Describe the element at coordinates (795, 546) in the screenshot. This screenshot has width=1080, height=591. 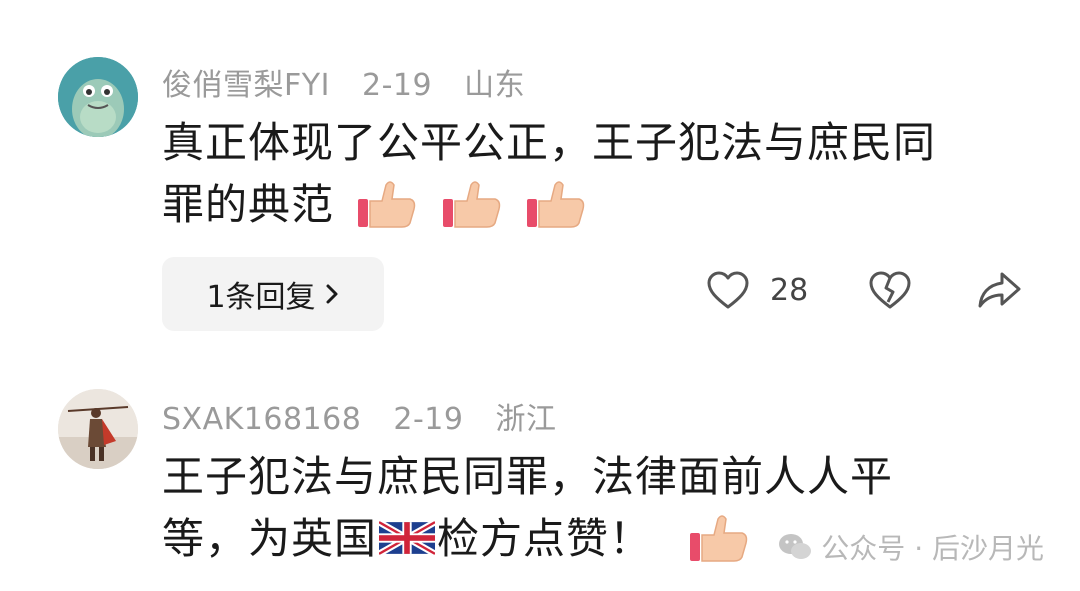
I see `wechat-icon` at that location.